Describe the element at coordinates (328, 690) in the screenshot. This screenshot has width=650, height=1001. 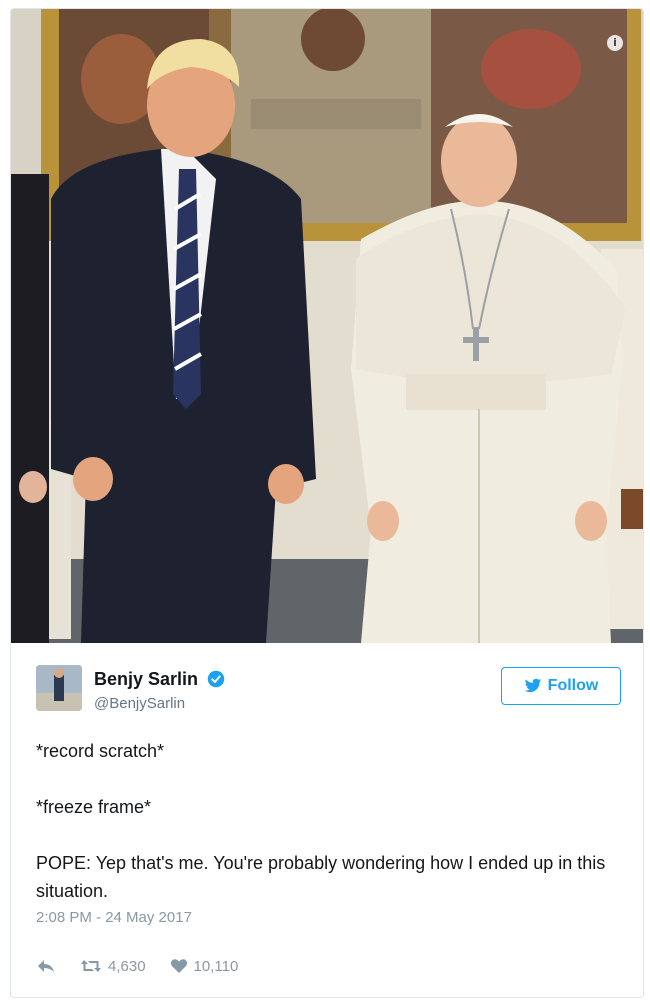
I see `tweet-header: Benjy Sarlin @BenjySarlin Follow` at that location.